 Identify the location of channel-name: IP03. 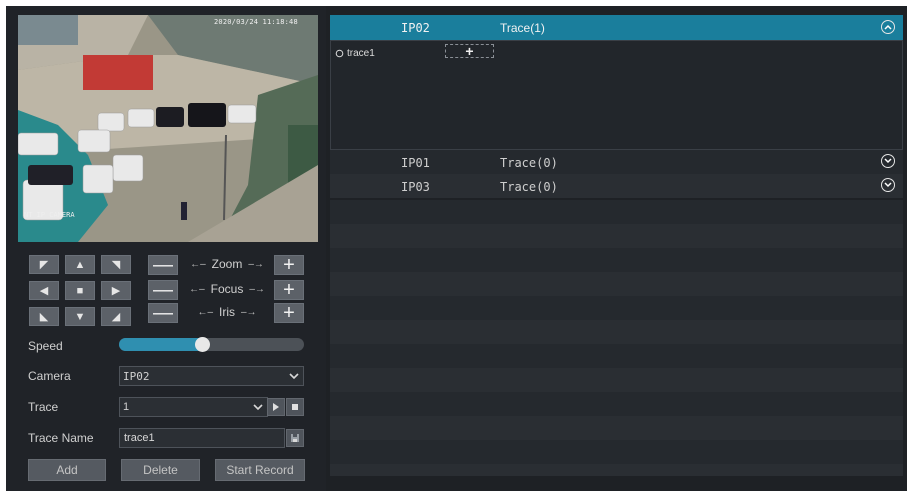
(415, 187).